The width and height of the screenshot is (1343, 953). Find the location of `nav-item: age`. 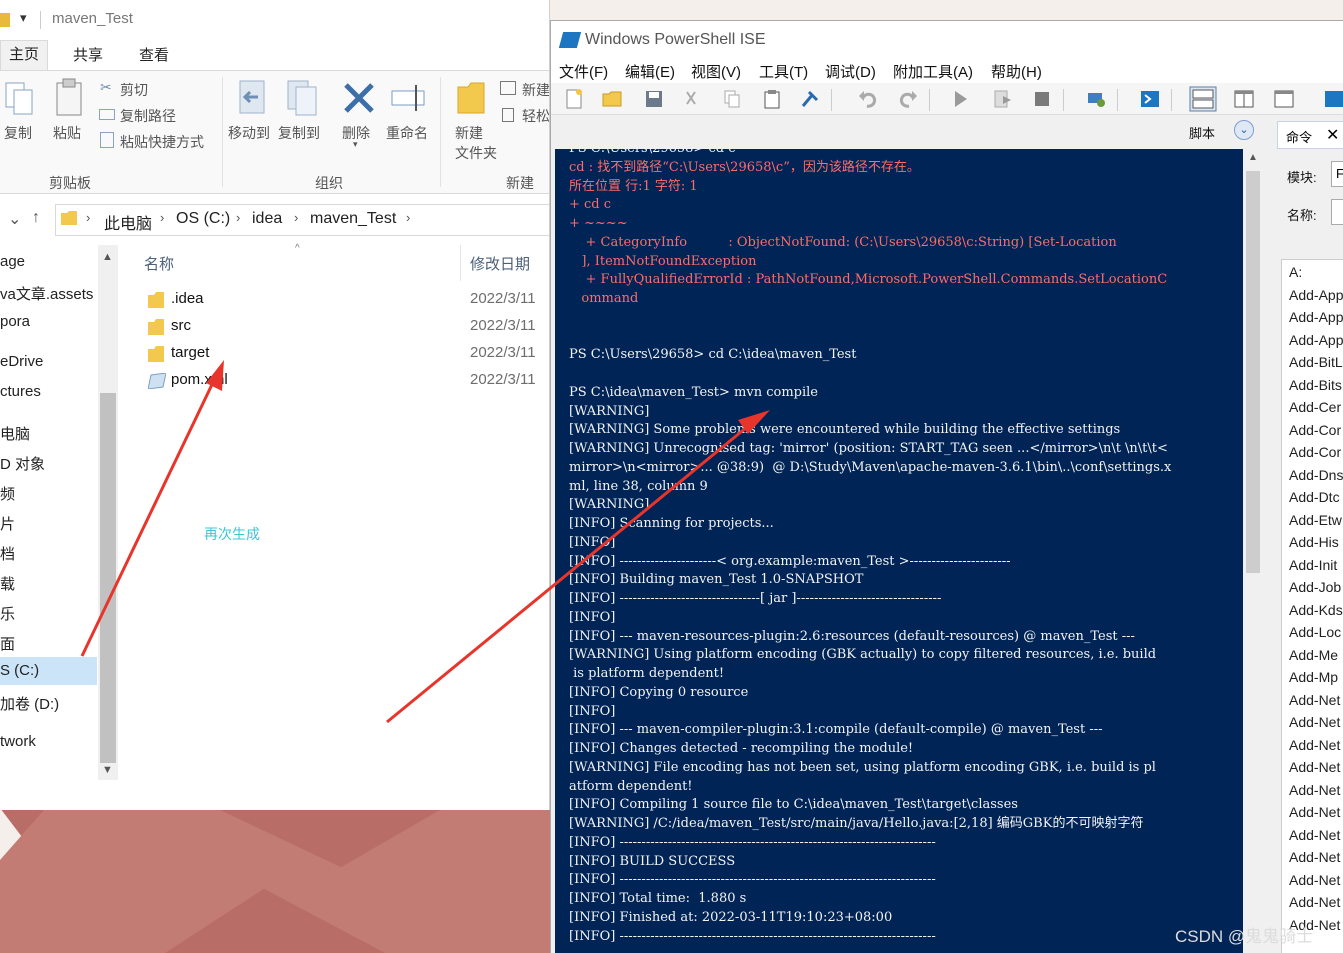

nav-item: age is located at coordinates (12, 261).